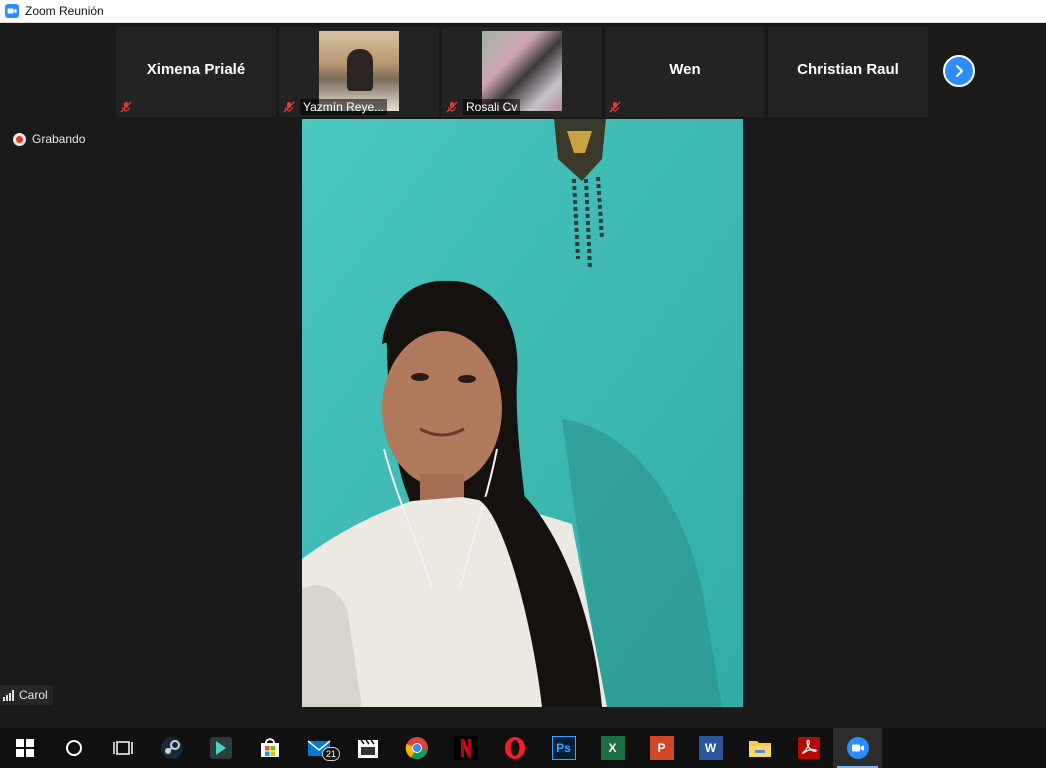 The height and width of the screenshot is (768, 1046). What do you see at coordinates (563, 748) in the screenshot?
I see `photoshop-icon: Ps` at bounding box center [563, 748].